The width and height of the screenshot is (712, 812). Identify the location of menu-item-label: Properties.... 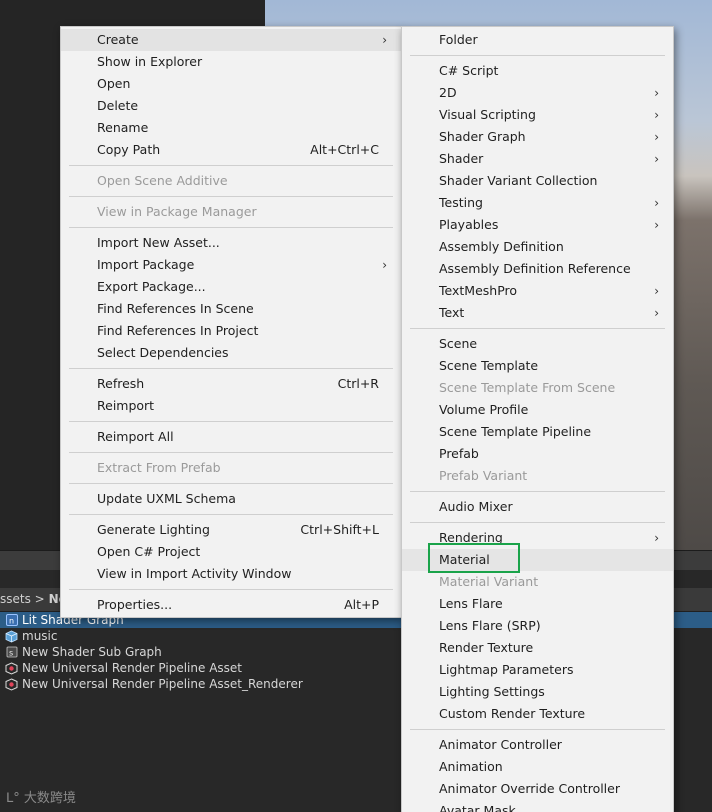
(135, 604).